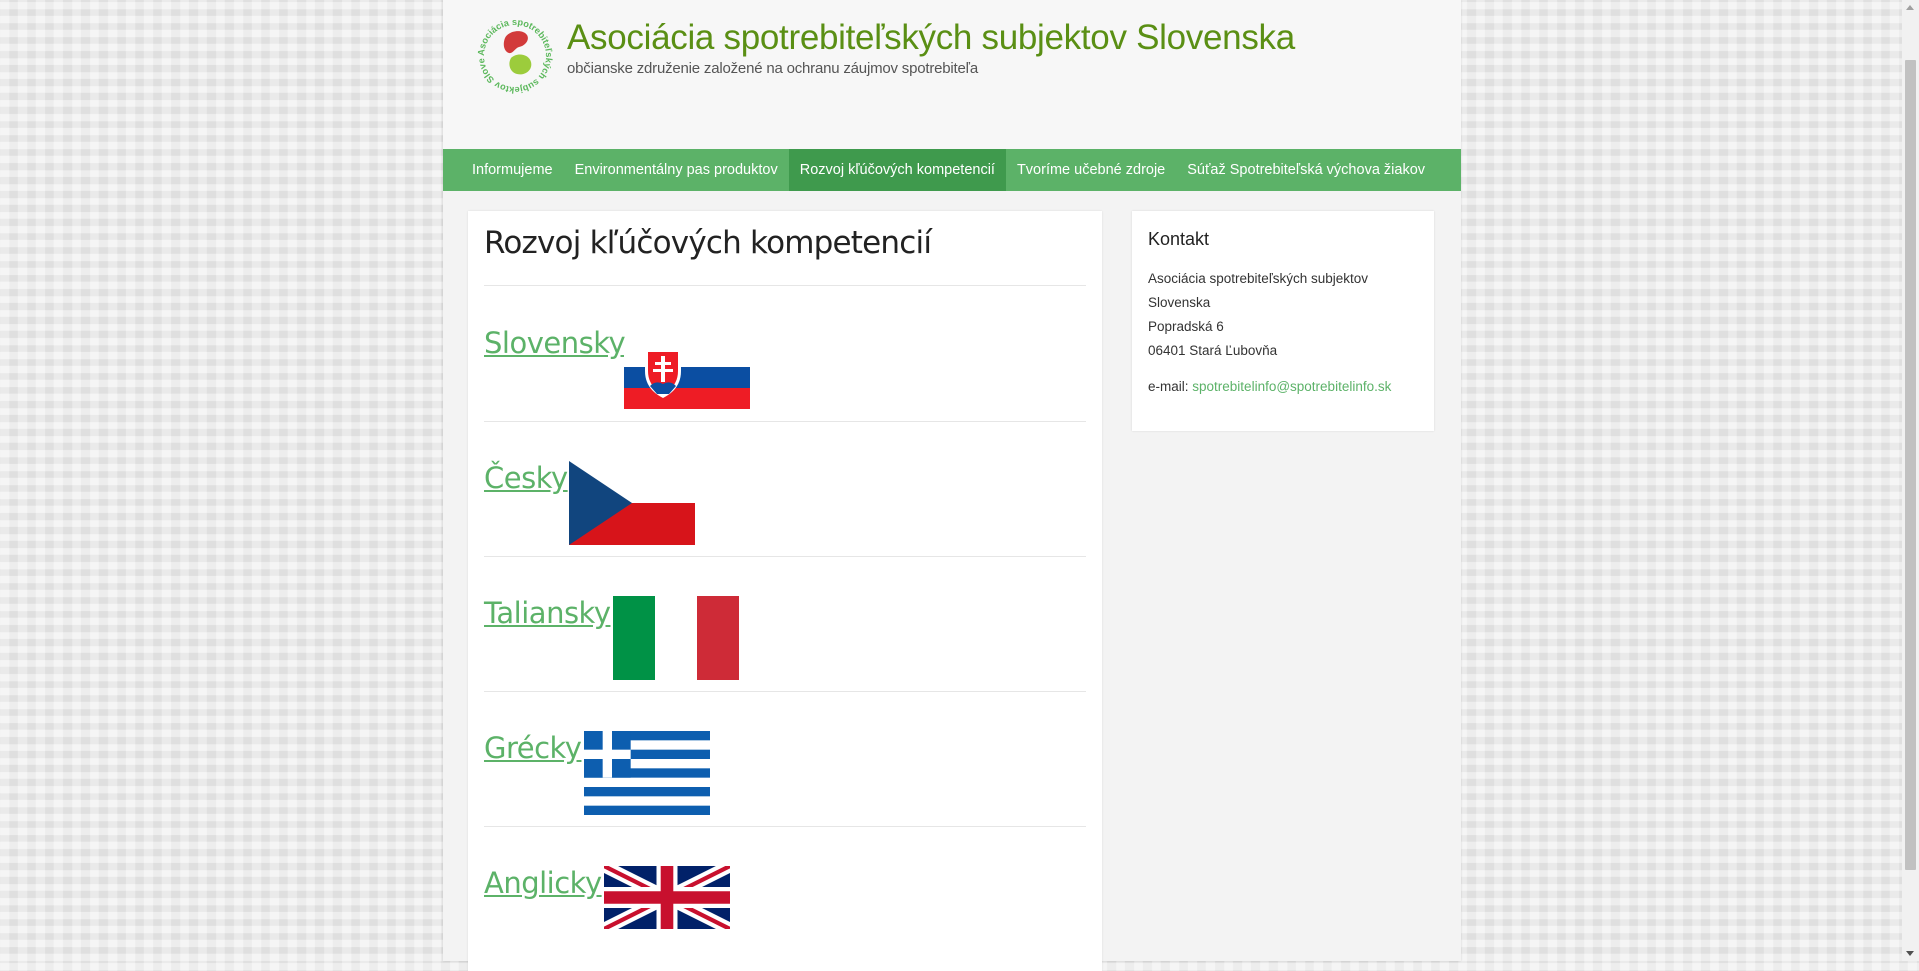  I want to click on language-link-slovensky: Slovensky, so click(555, 343).